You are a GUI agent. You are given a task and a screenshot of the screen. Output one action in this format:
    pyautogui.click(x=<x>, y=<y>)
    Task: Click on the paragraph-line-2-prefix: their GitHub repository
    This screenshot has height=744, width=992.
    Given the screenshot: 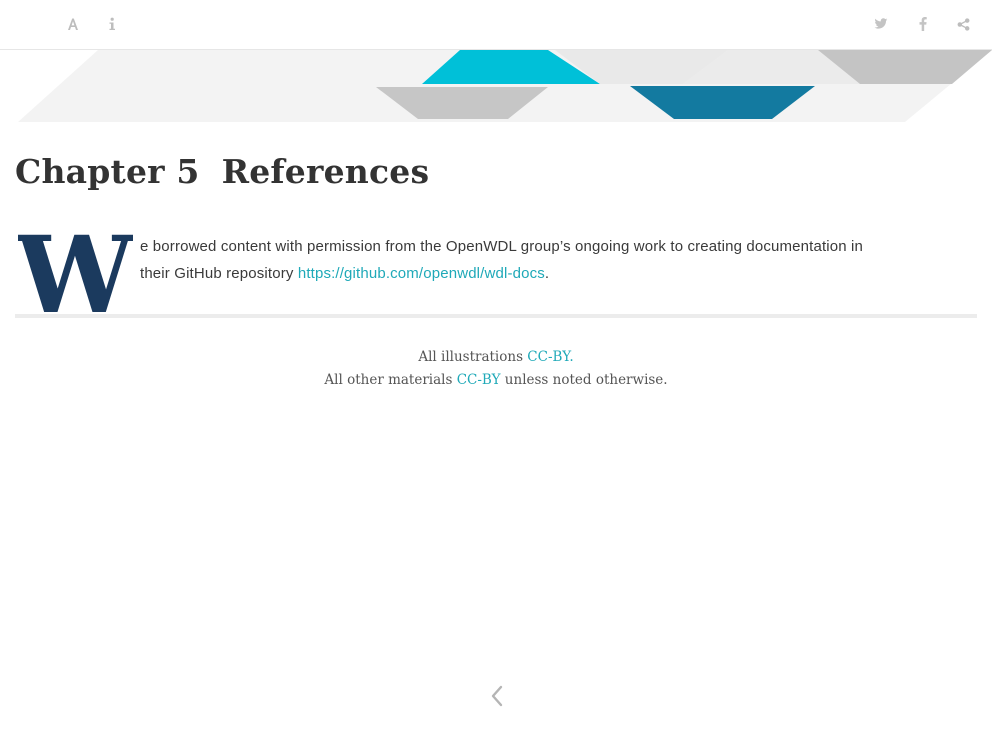 What is the action you would take?
    pyautogui.click(x=219, y=273)
    